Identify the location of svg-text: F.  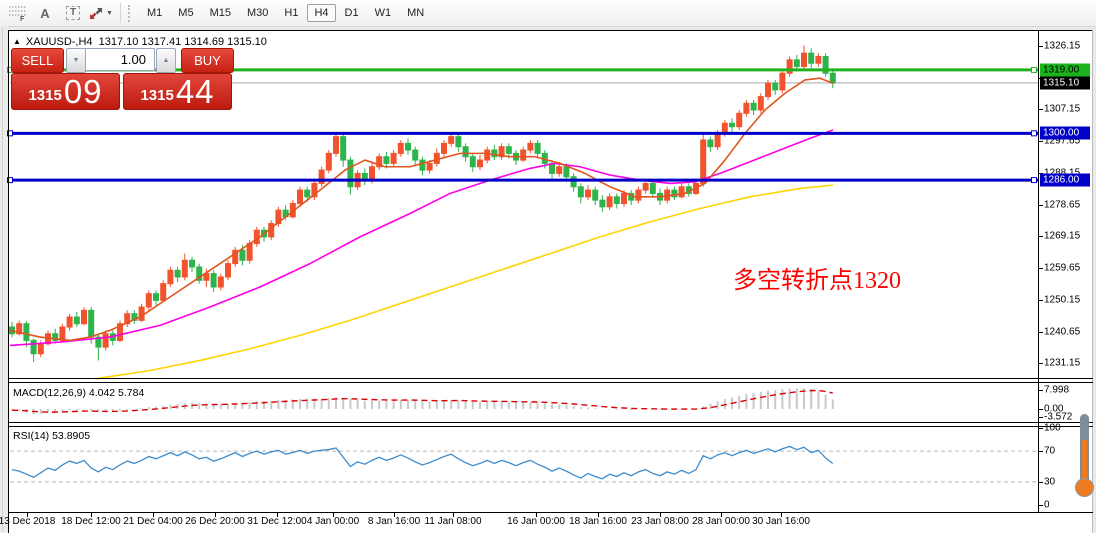
(22, 18).